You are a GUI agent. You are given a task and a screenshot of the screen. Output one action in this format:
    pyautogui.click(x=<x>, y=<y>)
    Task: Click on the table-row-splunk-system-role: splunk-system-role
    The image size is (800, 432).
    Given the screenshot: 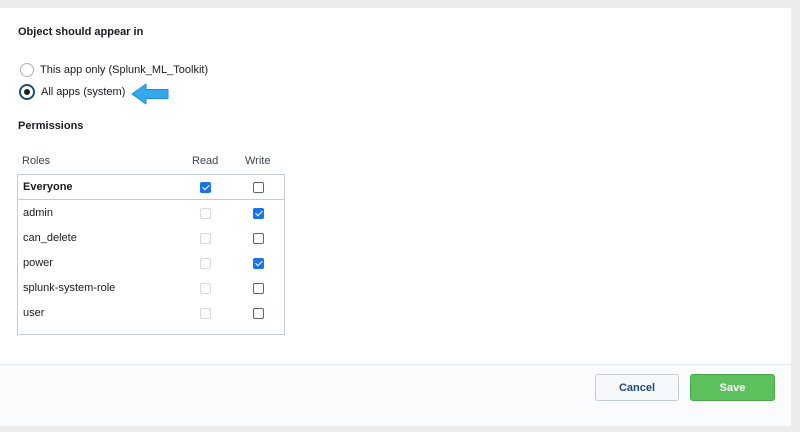 What is the action you would take?
    pyautogui.click(x=151, y=288)
    